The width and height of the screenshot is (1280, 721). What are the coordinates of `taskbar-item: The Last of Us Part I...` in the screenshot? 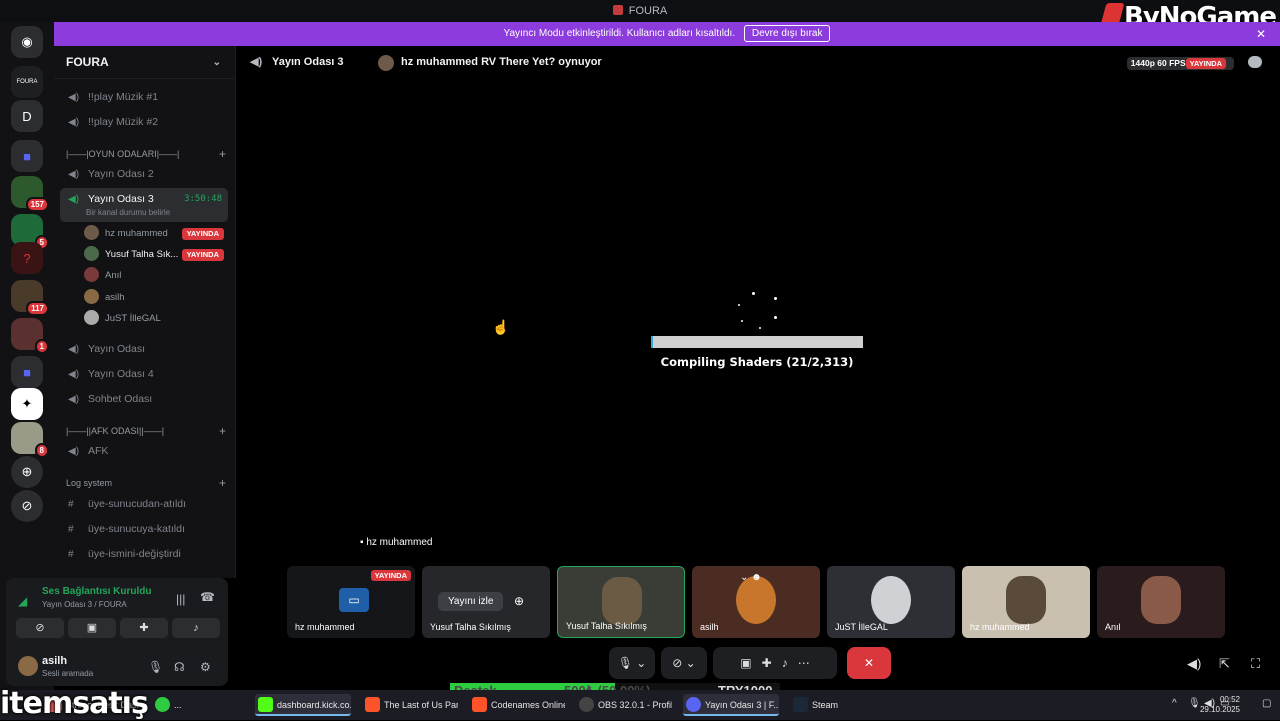 It's located at (410, 705).